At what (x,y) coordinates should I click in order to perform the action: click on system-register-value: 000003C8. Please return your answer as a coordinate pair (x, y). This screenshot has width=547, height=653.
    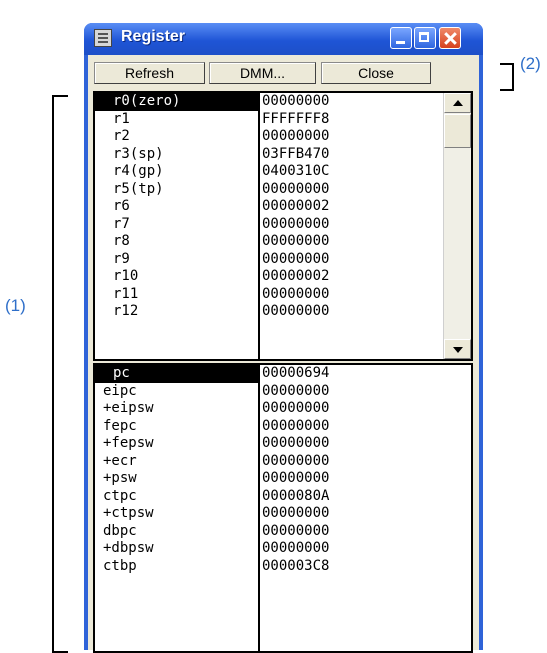
    Looking at the image, I should click on (353, 567).